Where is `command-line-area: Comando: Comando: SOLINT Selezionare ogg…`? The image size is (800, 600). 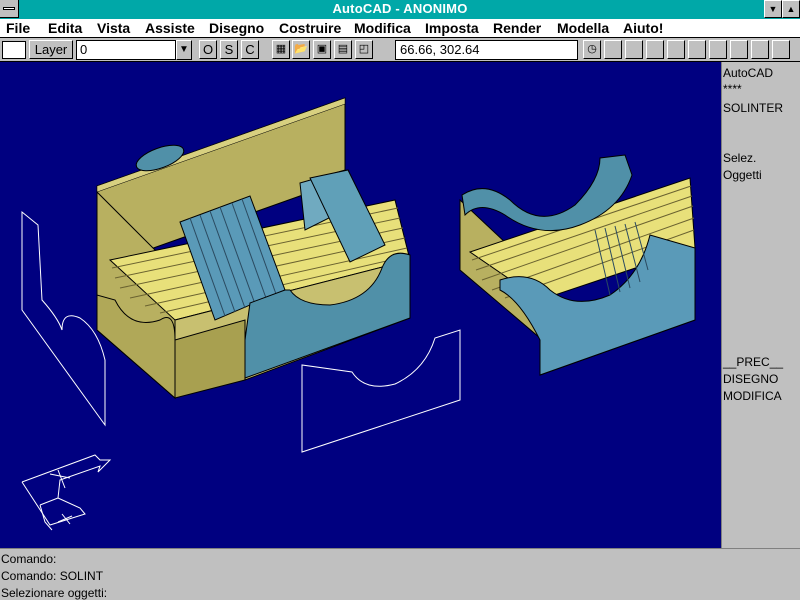 command-line-area: Comando: Comando: SOLINT Selezionare ogg… is located at coordinates (400, 574).